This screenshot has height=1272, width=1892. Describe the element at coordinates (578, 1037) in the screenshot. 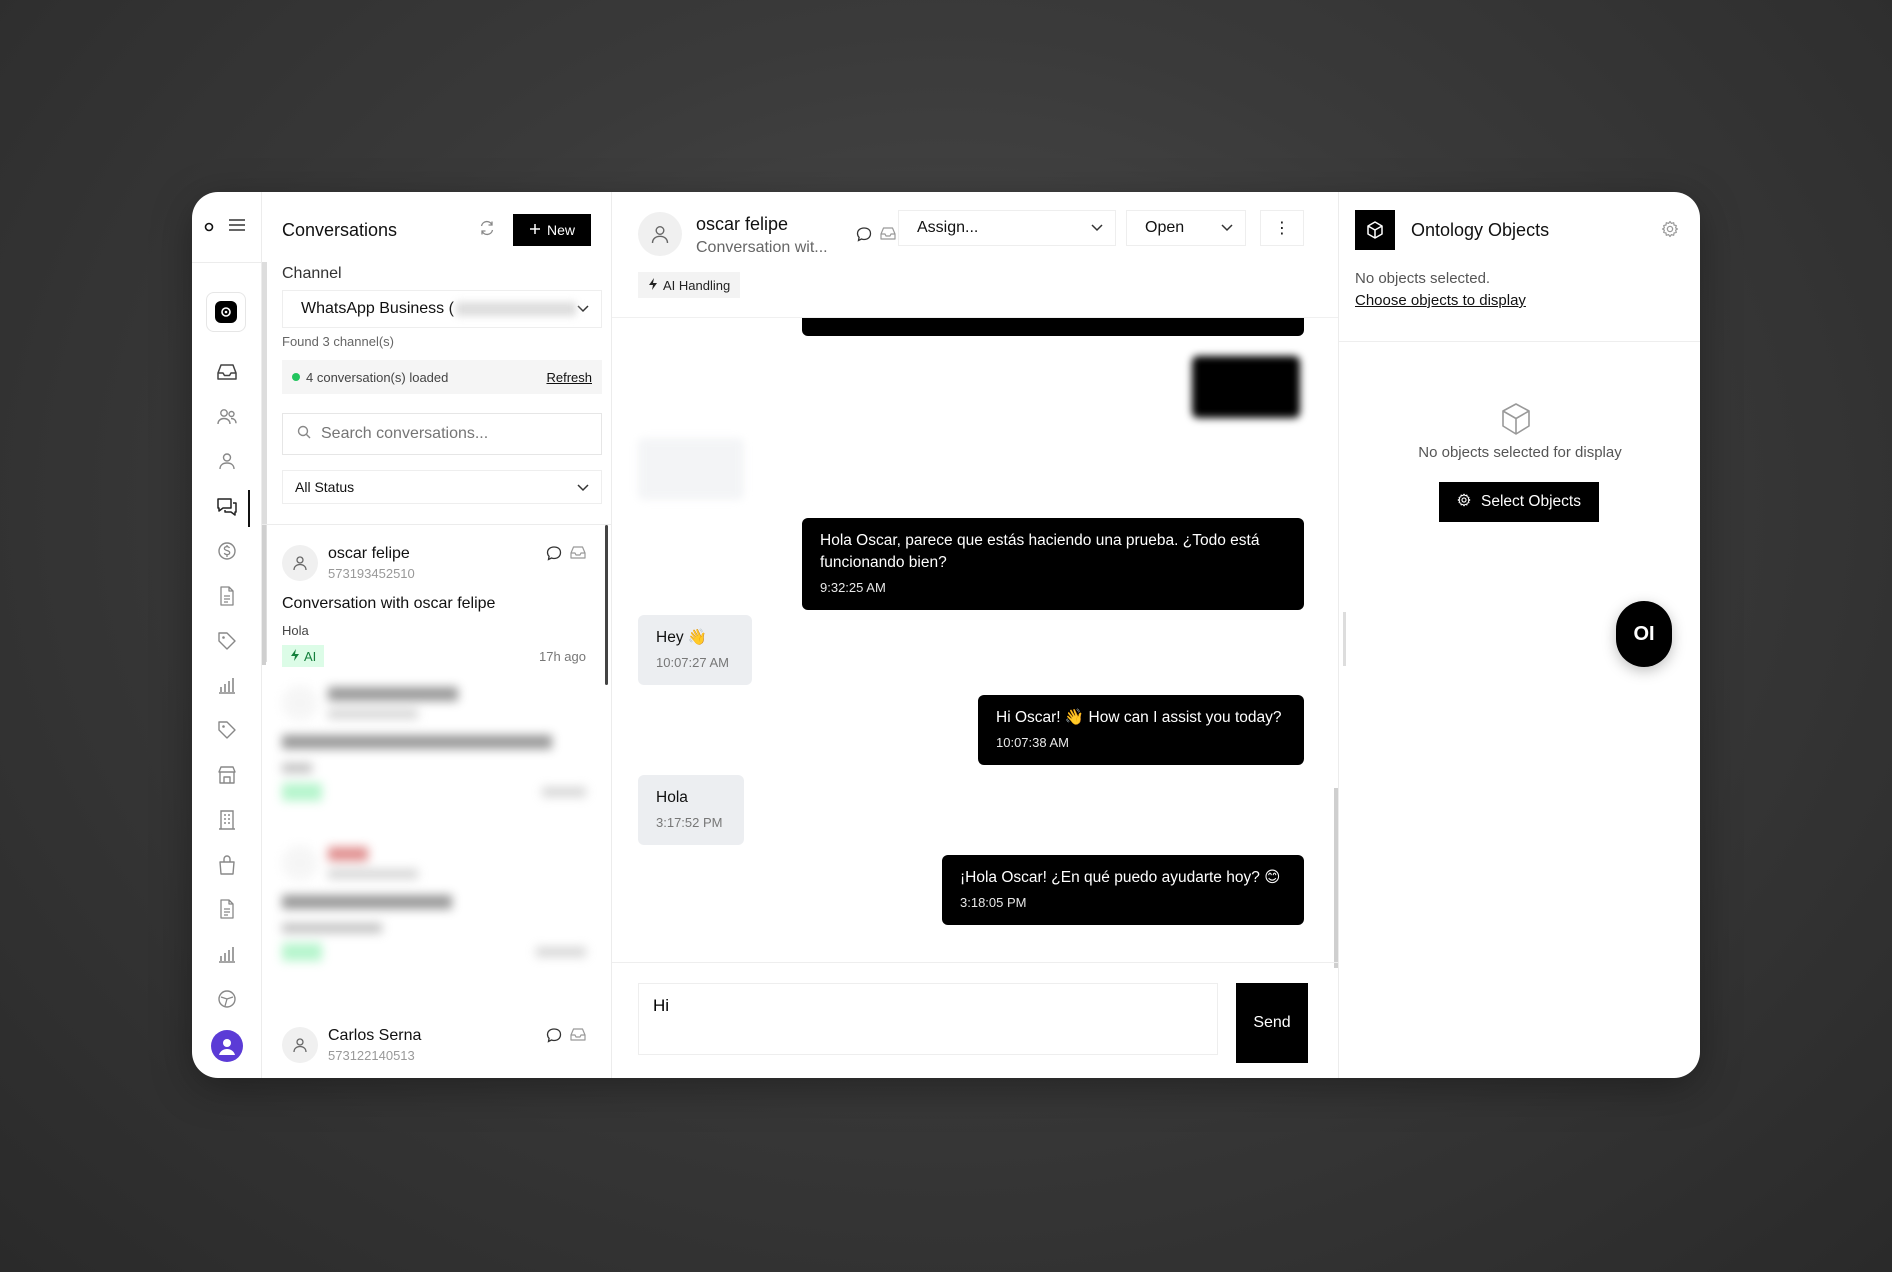

I see `inbox-icon` at that location.